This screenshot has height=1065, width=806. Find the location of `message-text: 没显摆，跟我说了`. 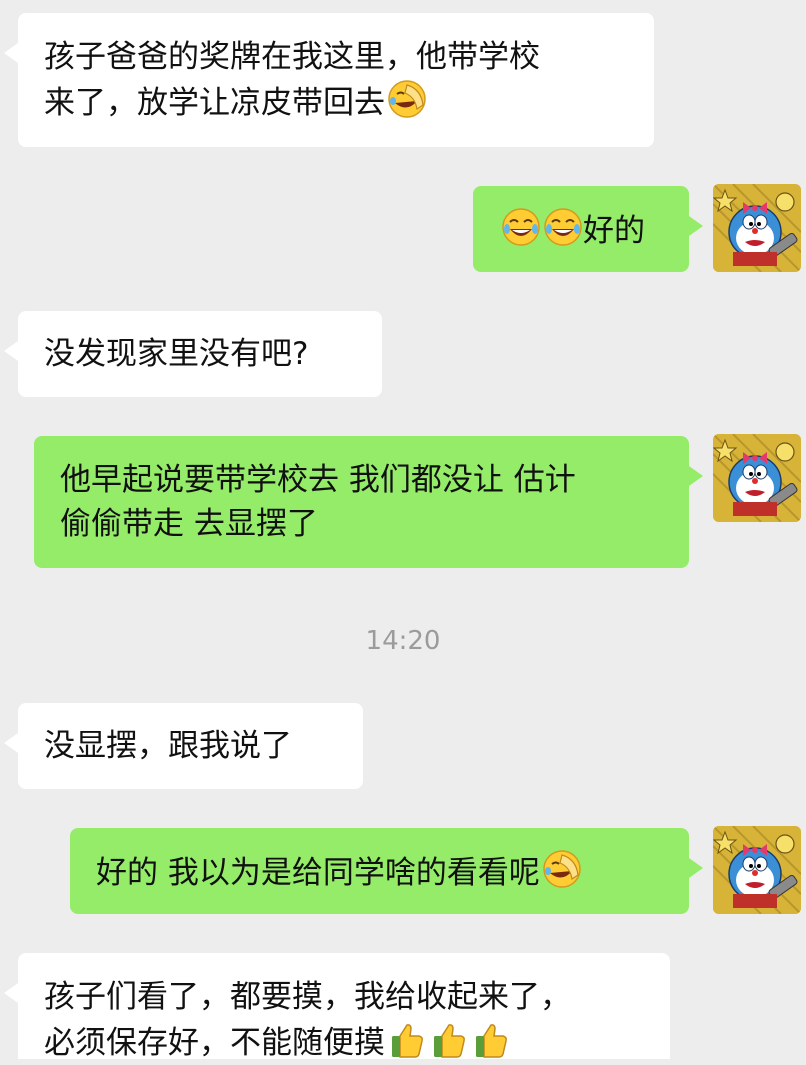

message-text: 没显摆，跟我说了 is located at coordinates (168, 746).